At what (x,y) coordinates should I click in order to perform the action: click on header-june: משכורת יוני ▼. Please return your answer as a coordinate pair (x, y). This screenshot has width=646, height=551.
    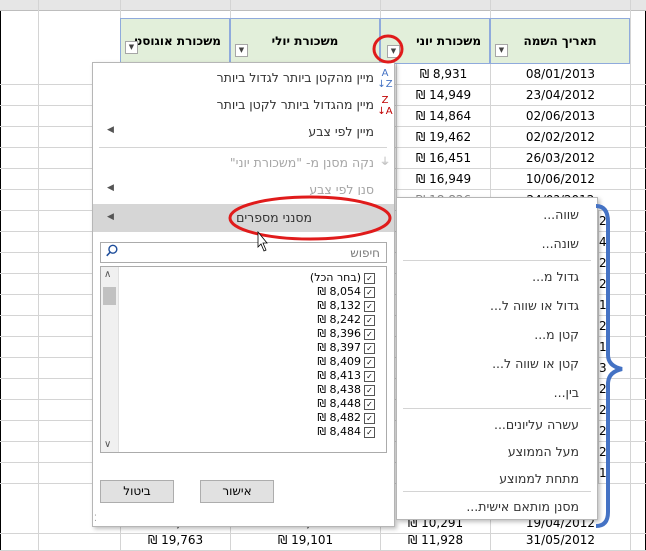
    Looking at the image, I should click on (435, 41).